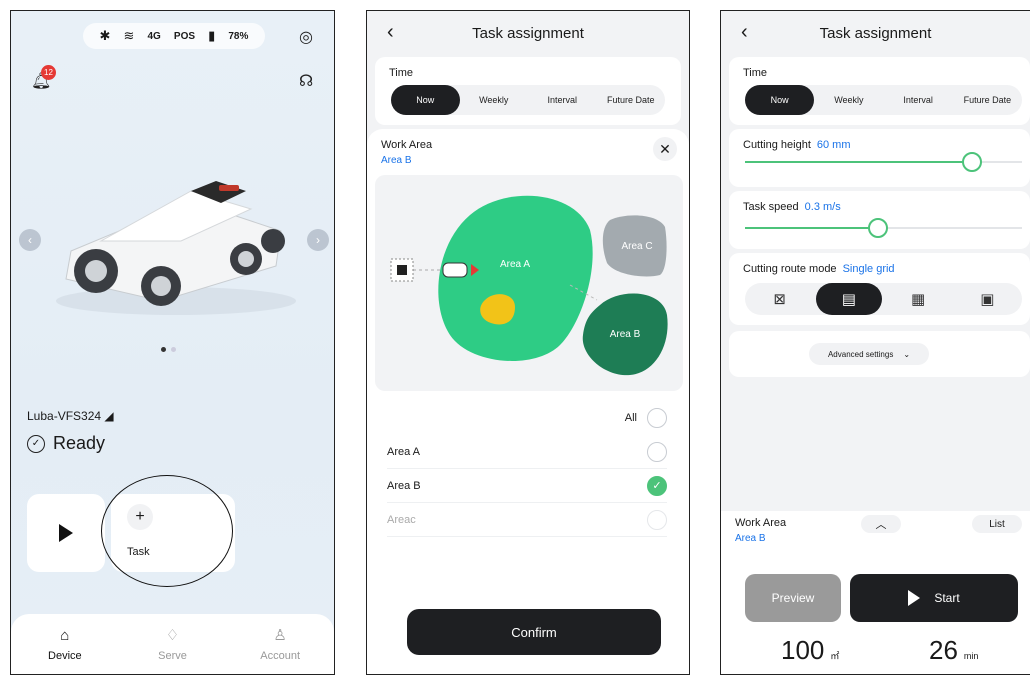  I want to click on device-name: Luba-VFS324 ◢, so click(70, 416).